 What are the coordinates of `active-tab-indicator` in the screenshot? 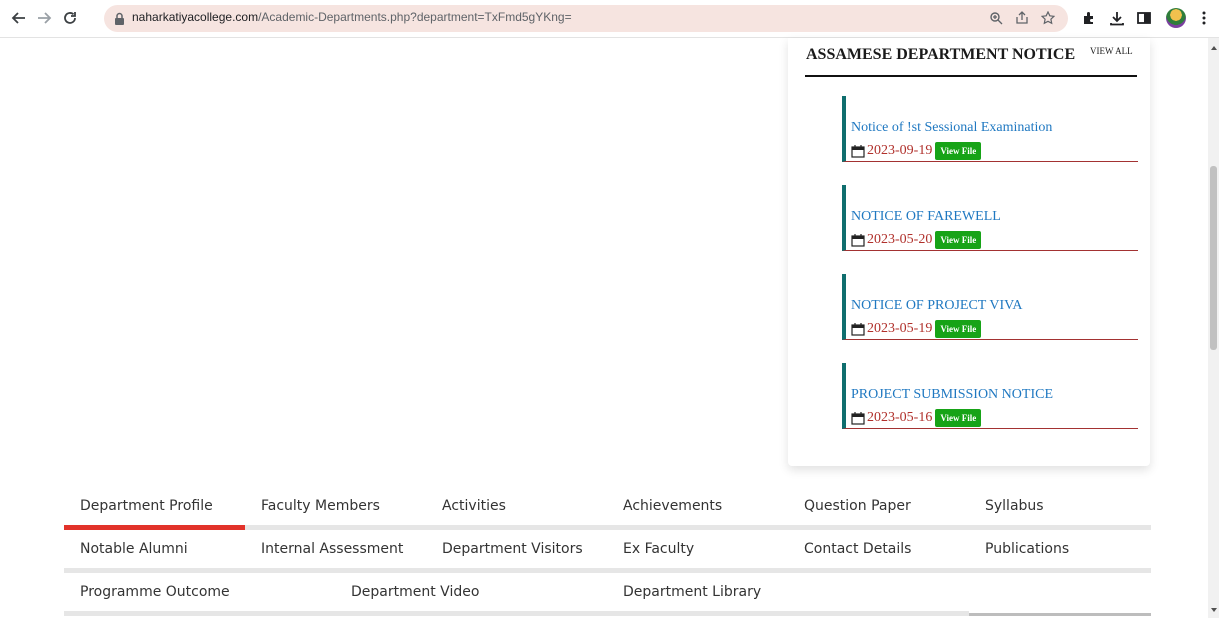 It's located at (154, 527).